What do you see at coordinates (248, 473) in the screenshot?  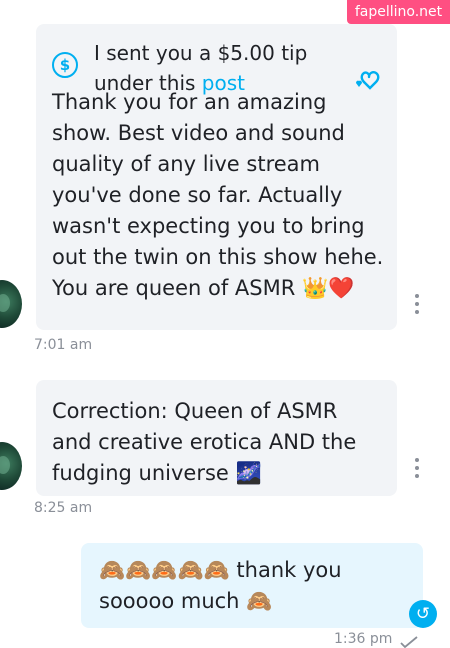 I see `galaxy-emoji: 🌌` at bounding box center [248, 473].